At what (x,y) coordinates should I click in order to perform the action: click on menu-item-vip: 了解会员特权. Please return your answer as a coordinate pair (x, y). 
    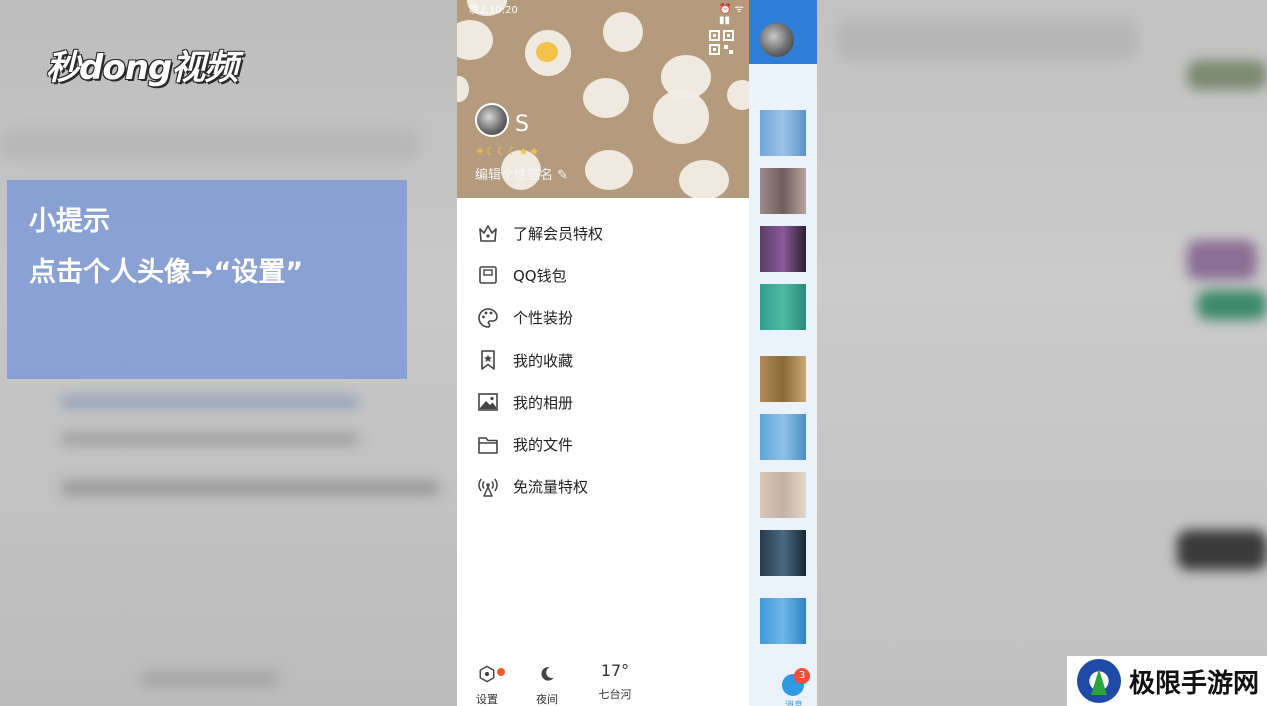
    Looking at the image, I should click on (603, 233).